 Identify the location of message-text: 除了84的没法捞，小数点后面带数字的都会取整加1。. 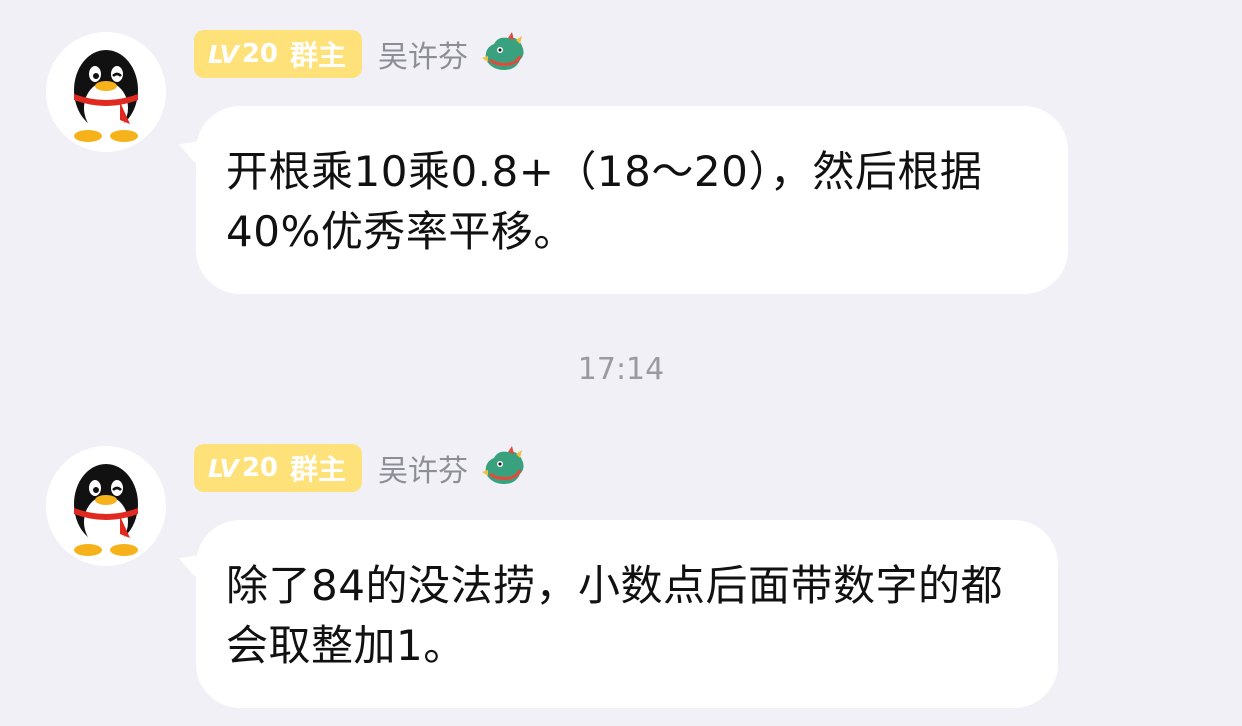
(614, 615).